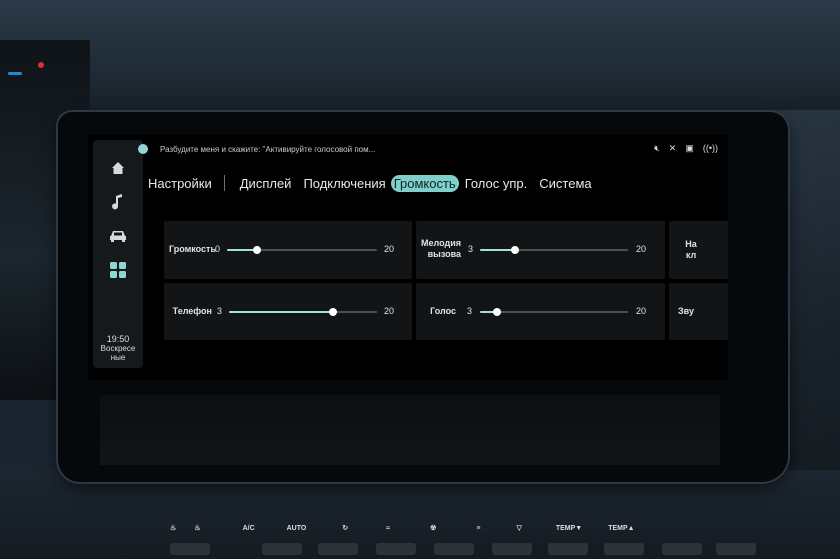  What do you see at coordinates (257, 250) in the screenshot?
I see `volume-slider-knob` at bounding box center [257, 250].